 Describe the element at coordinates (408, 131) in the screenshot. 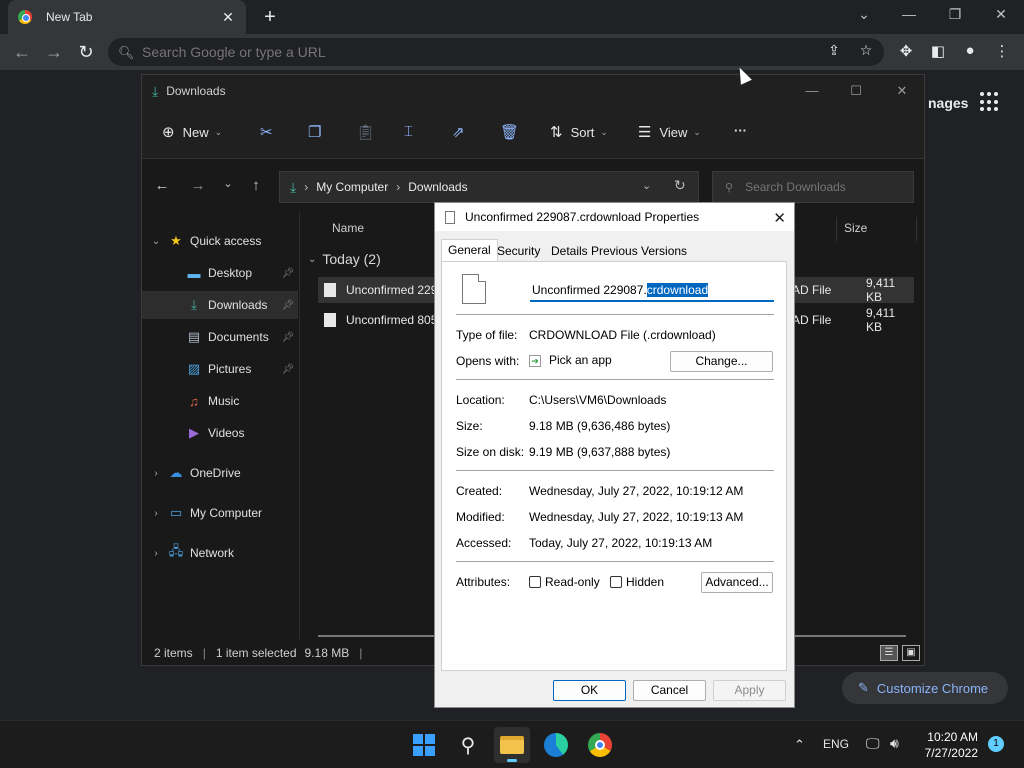

I see `rename-button: ⌶` at that location.